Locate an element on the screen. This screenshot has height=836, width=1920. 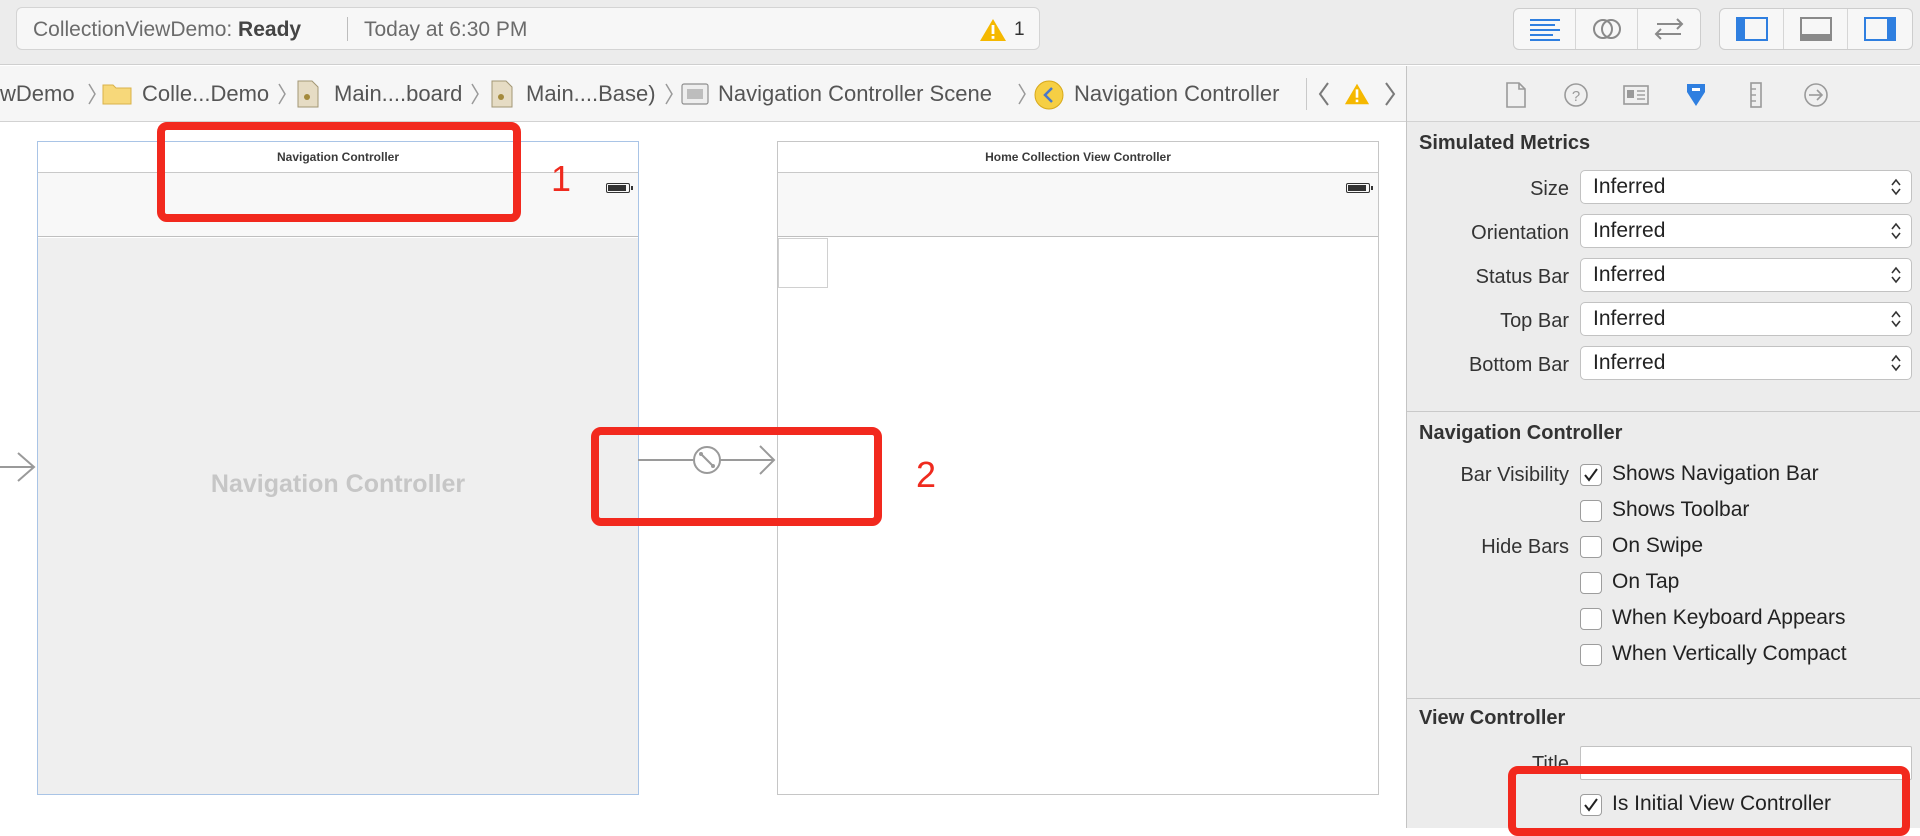
checkbox-label: When Vertically Compact is located at coordinates (1729, 653).